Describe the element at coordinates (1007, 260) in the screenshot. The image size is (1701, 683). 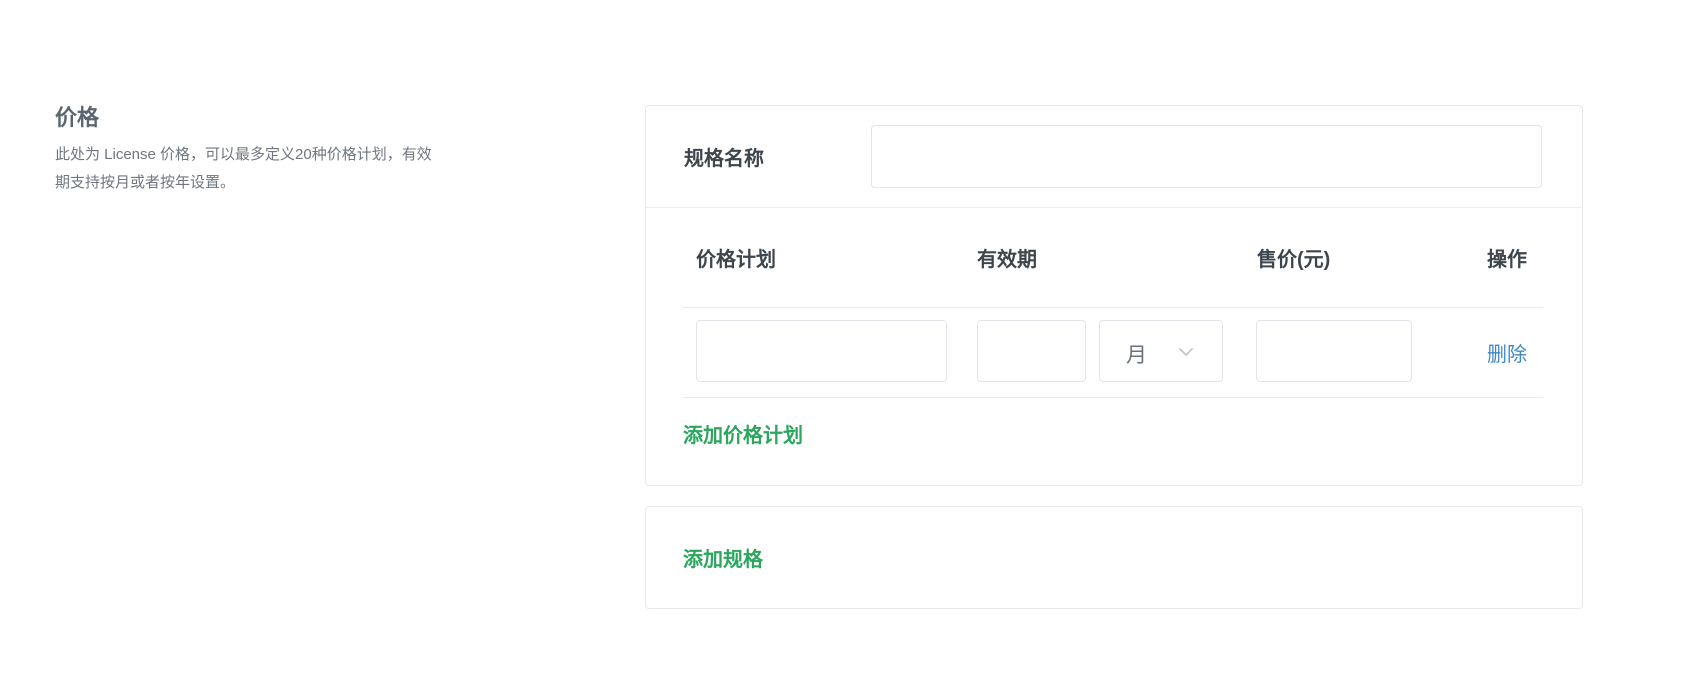
I see `header-validity: 有效期` at that location.